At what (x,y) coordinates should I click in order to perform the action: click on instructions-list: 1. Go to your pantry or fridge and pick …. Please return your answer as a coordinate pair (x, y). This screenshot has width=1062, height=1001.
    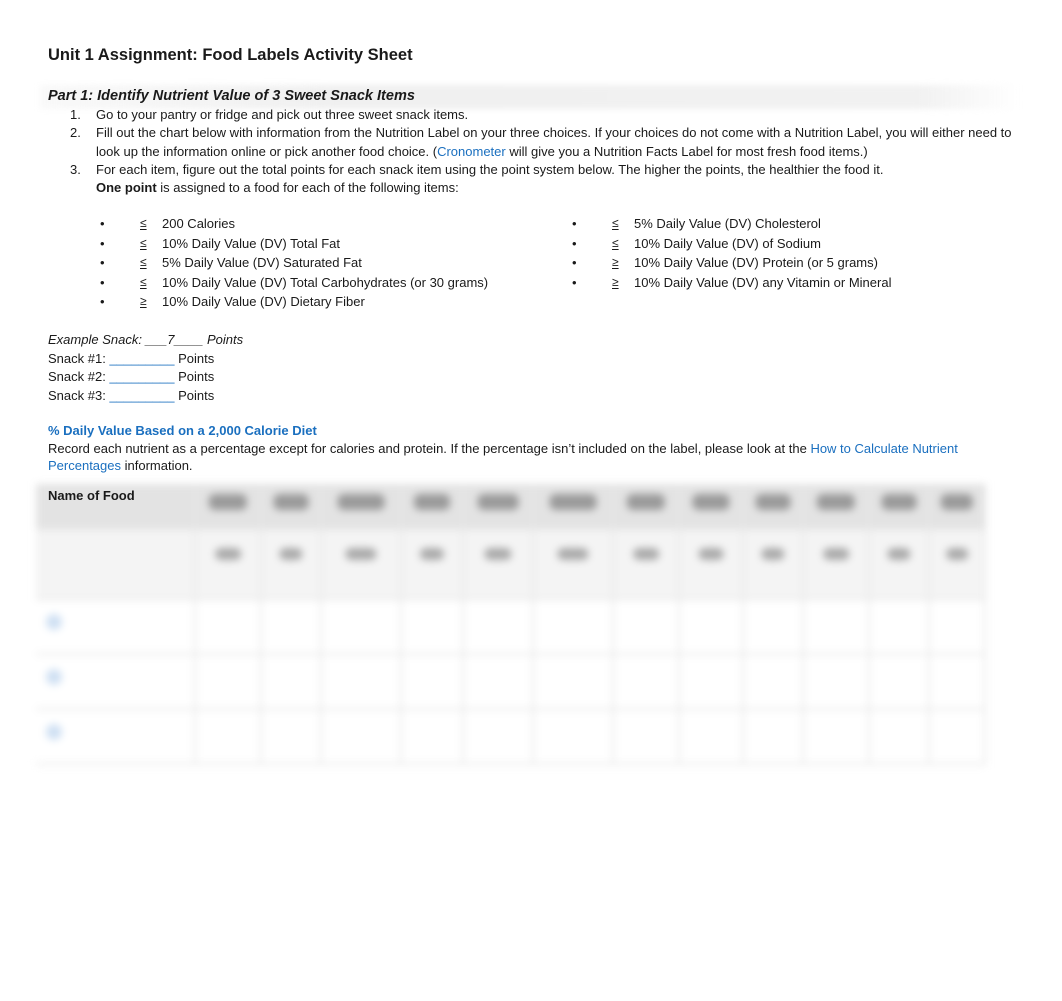
    Looking at the image, I should click on (538, 151).